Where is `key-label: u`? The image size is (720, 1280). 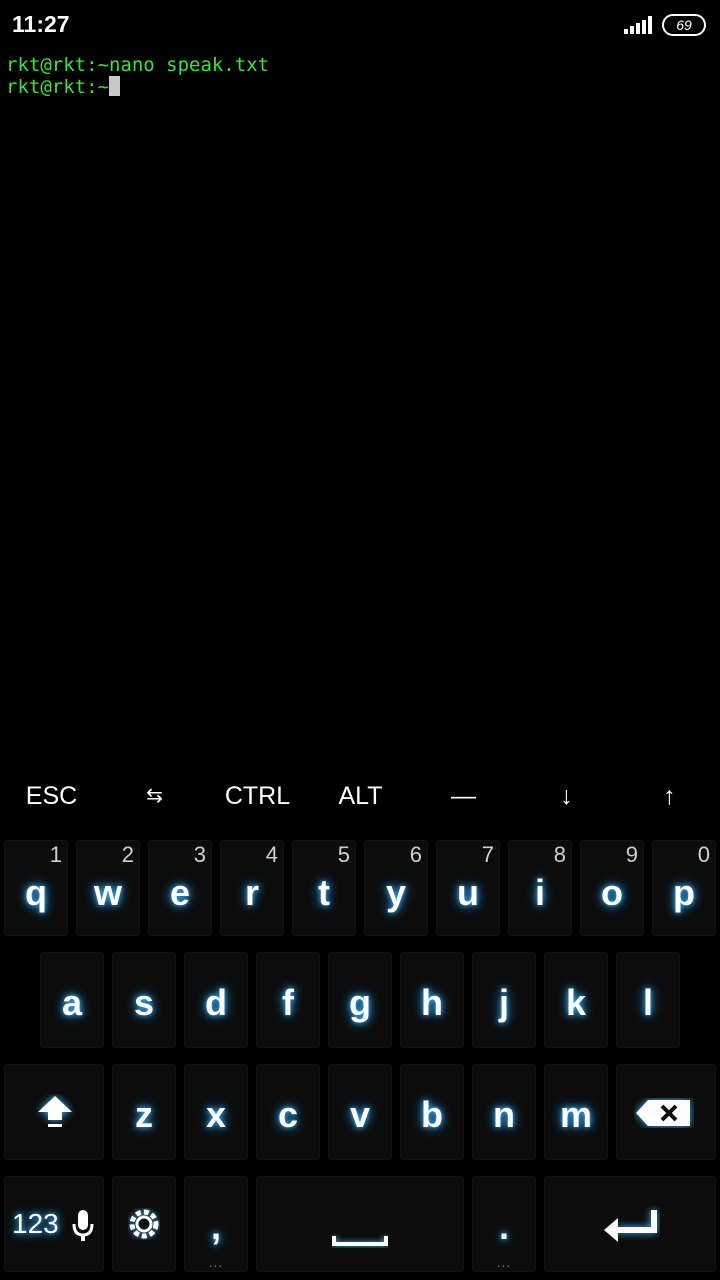 key-label: u is located at coordinates (468, 892).